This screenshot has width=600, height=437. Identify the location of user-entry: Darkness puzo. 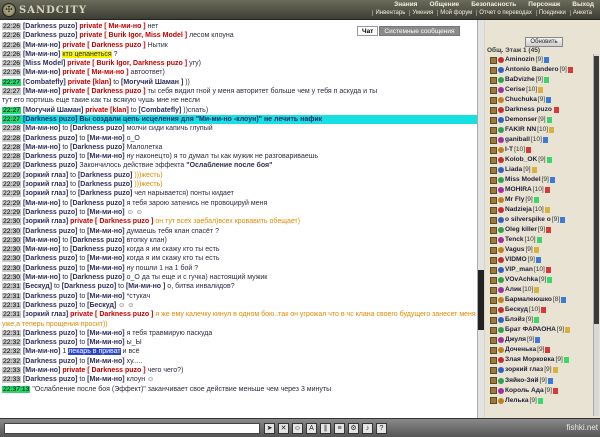
(542, 110).